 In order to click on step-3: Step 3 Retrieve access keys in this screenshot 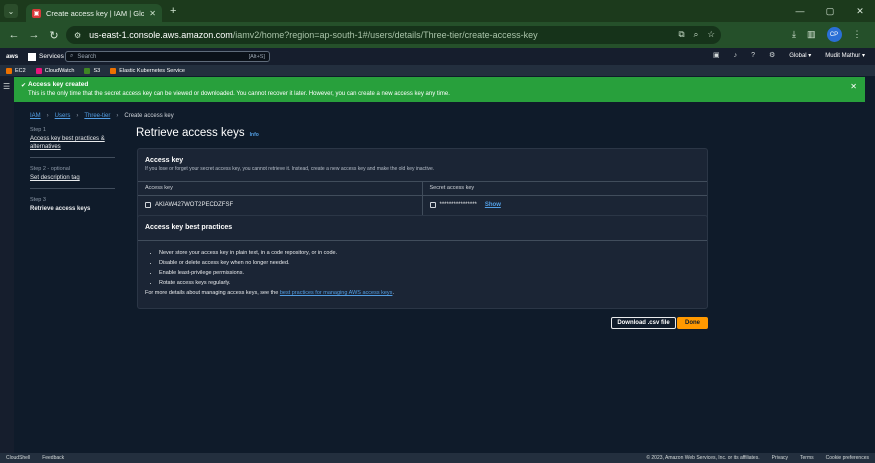, I will do `click(72, 205)`.